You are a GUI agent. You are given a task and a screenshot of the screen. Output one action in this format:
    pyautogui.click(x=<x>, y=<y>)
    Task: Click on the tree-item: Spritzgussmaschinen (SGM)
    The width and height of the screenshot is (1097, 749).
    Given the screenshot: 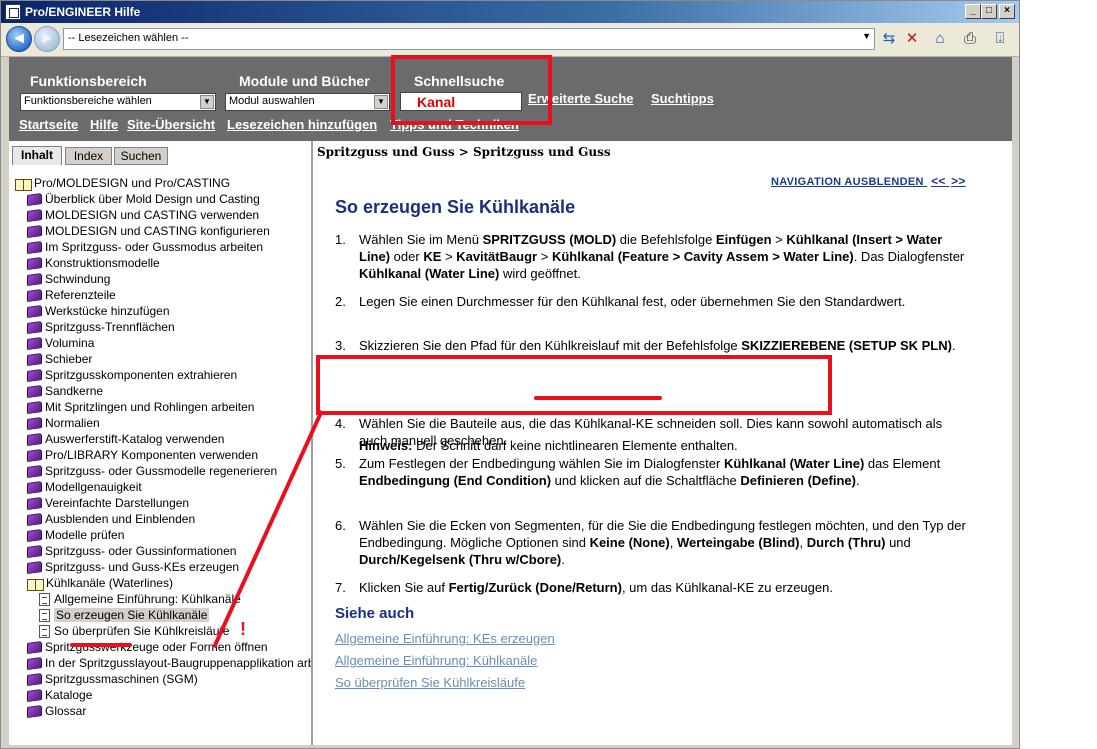 What is the action you would take?
    pyautogui.click(x=112, y=679)
    